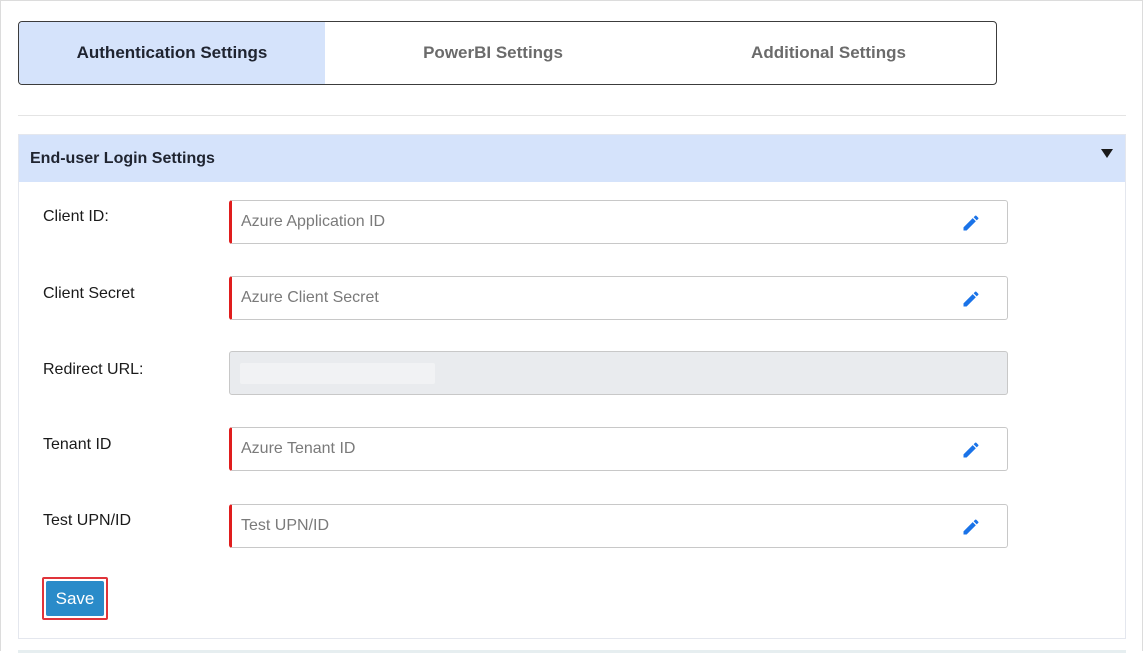 Image resolution: width=1145 pixels, height=653 pixels. I want to click on caret-down-icon, so click(1107, 153).